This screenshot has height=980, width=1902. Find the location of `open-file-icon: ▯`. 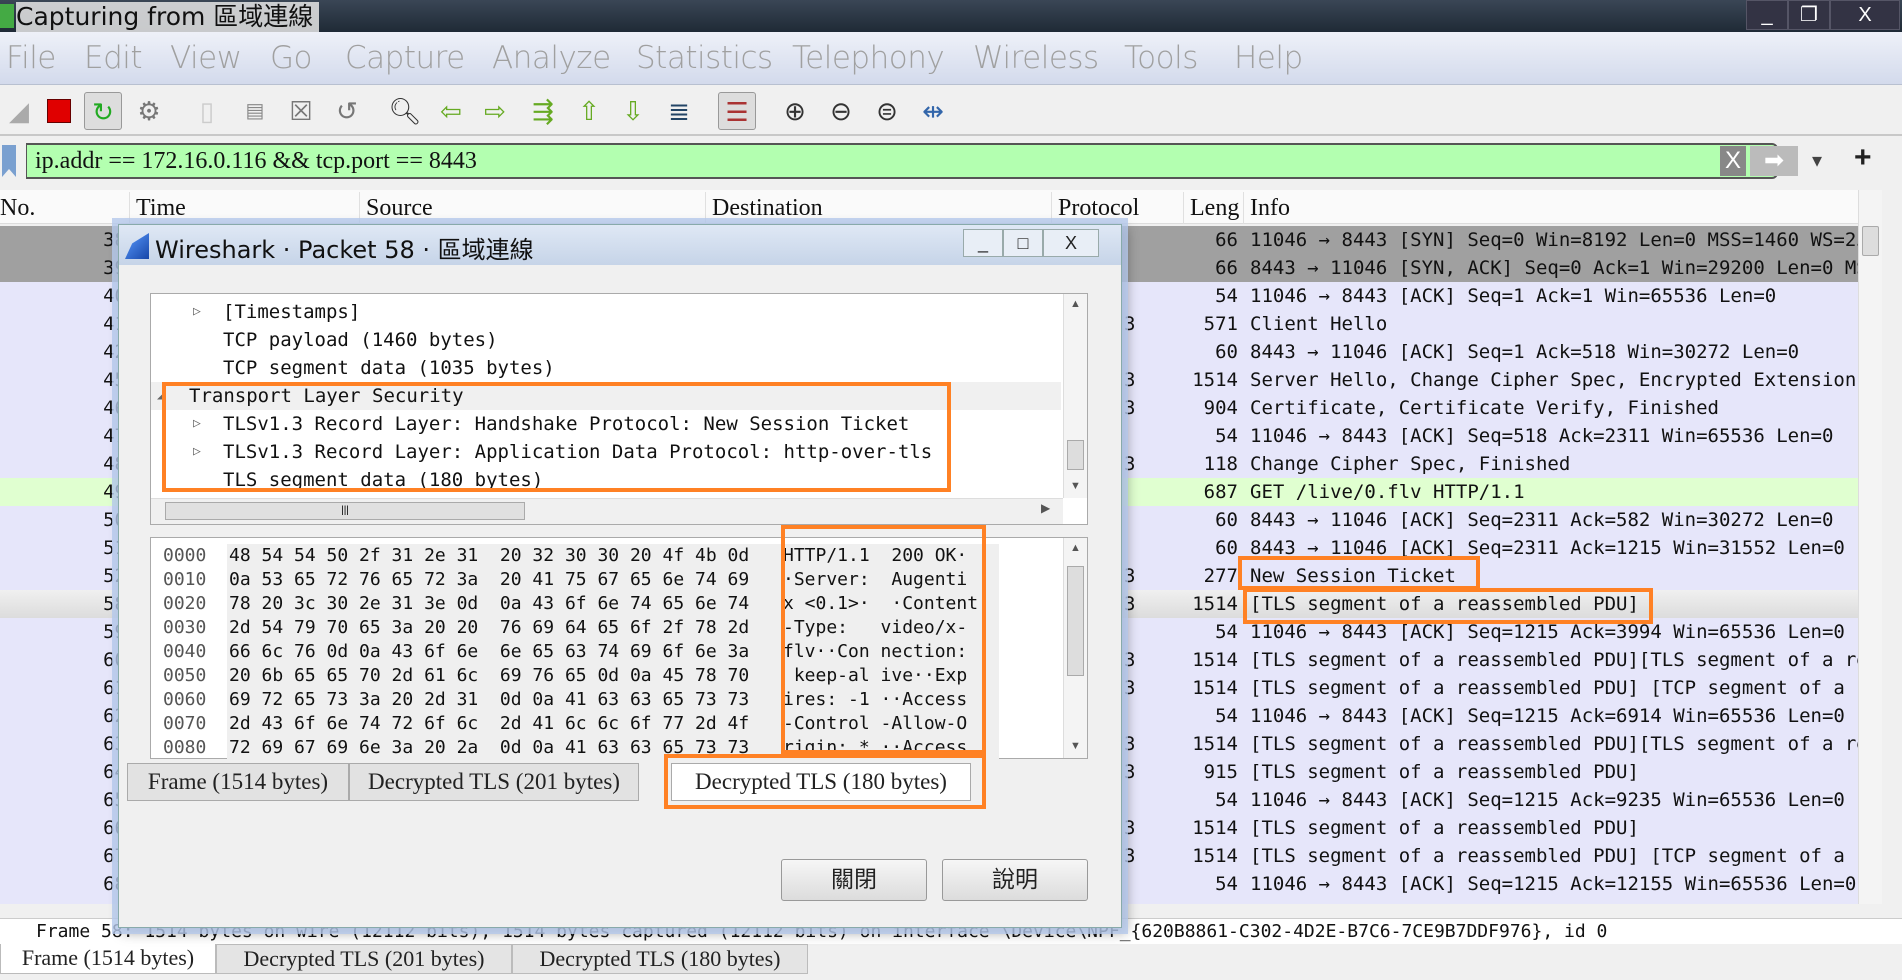

open-file-icon: ▯ is located at coordinates (207, 111).